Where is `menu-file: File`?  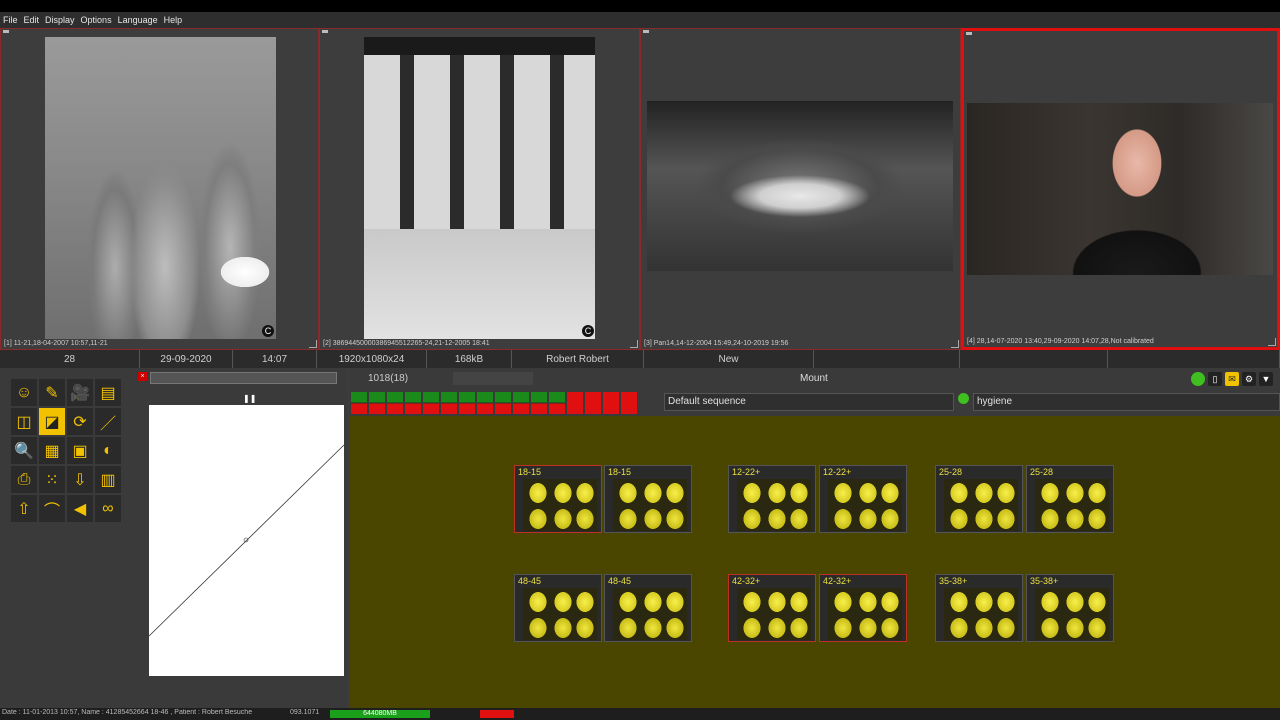 menu-file: File is located at coordinates (10, 20).